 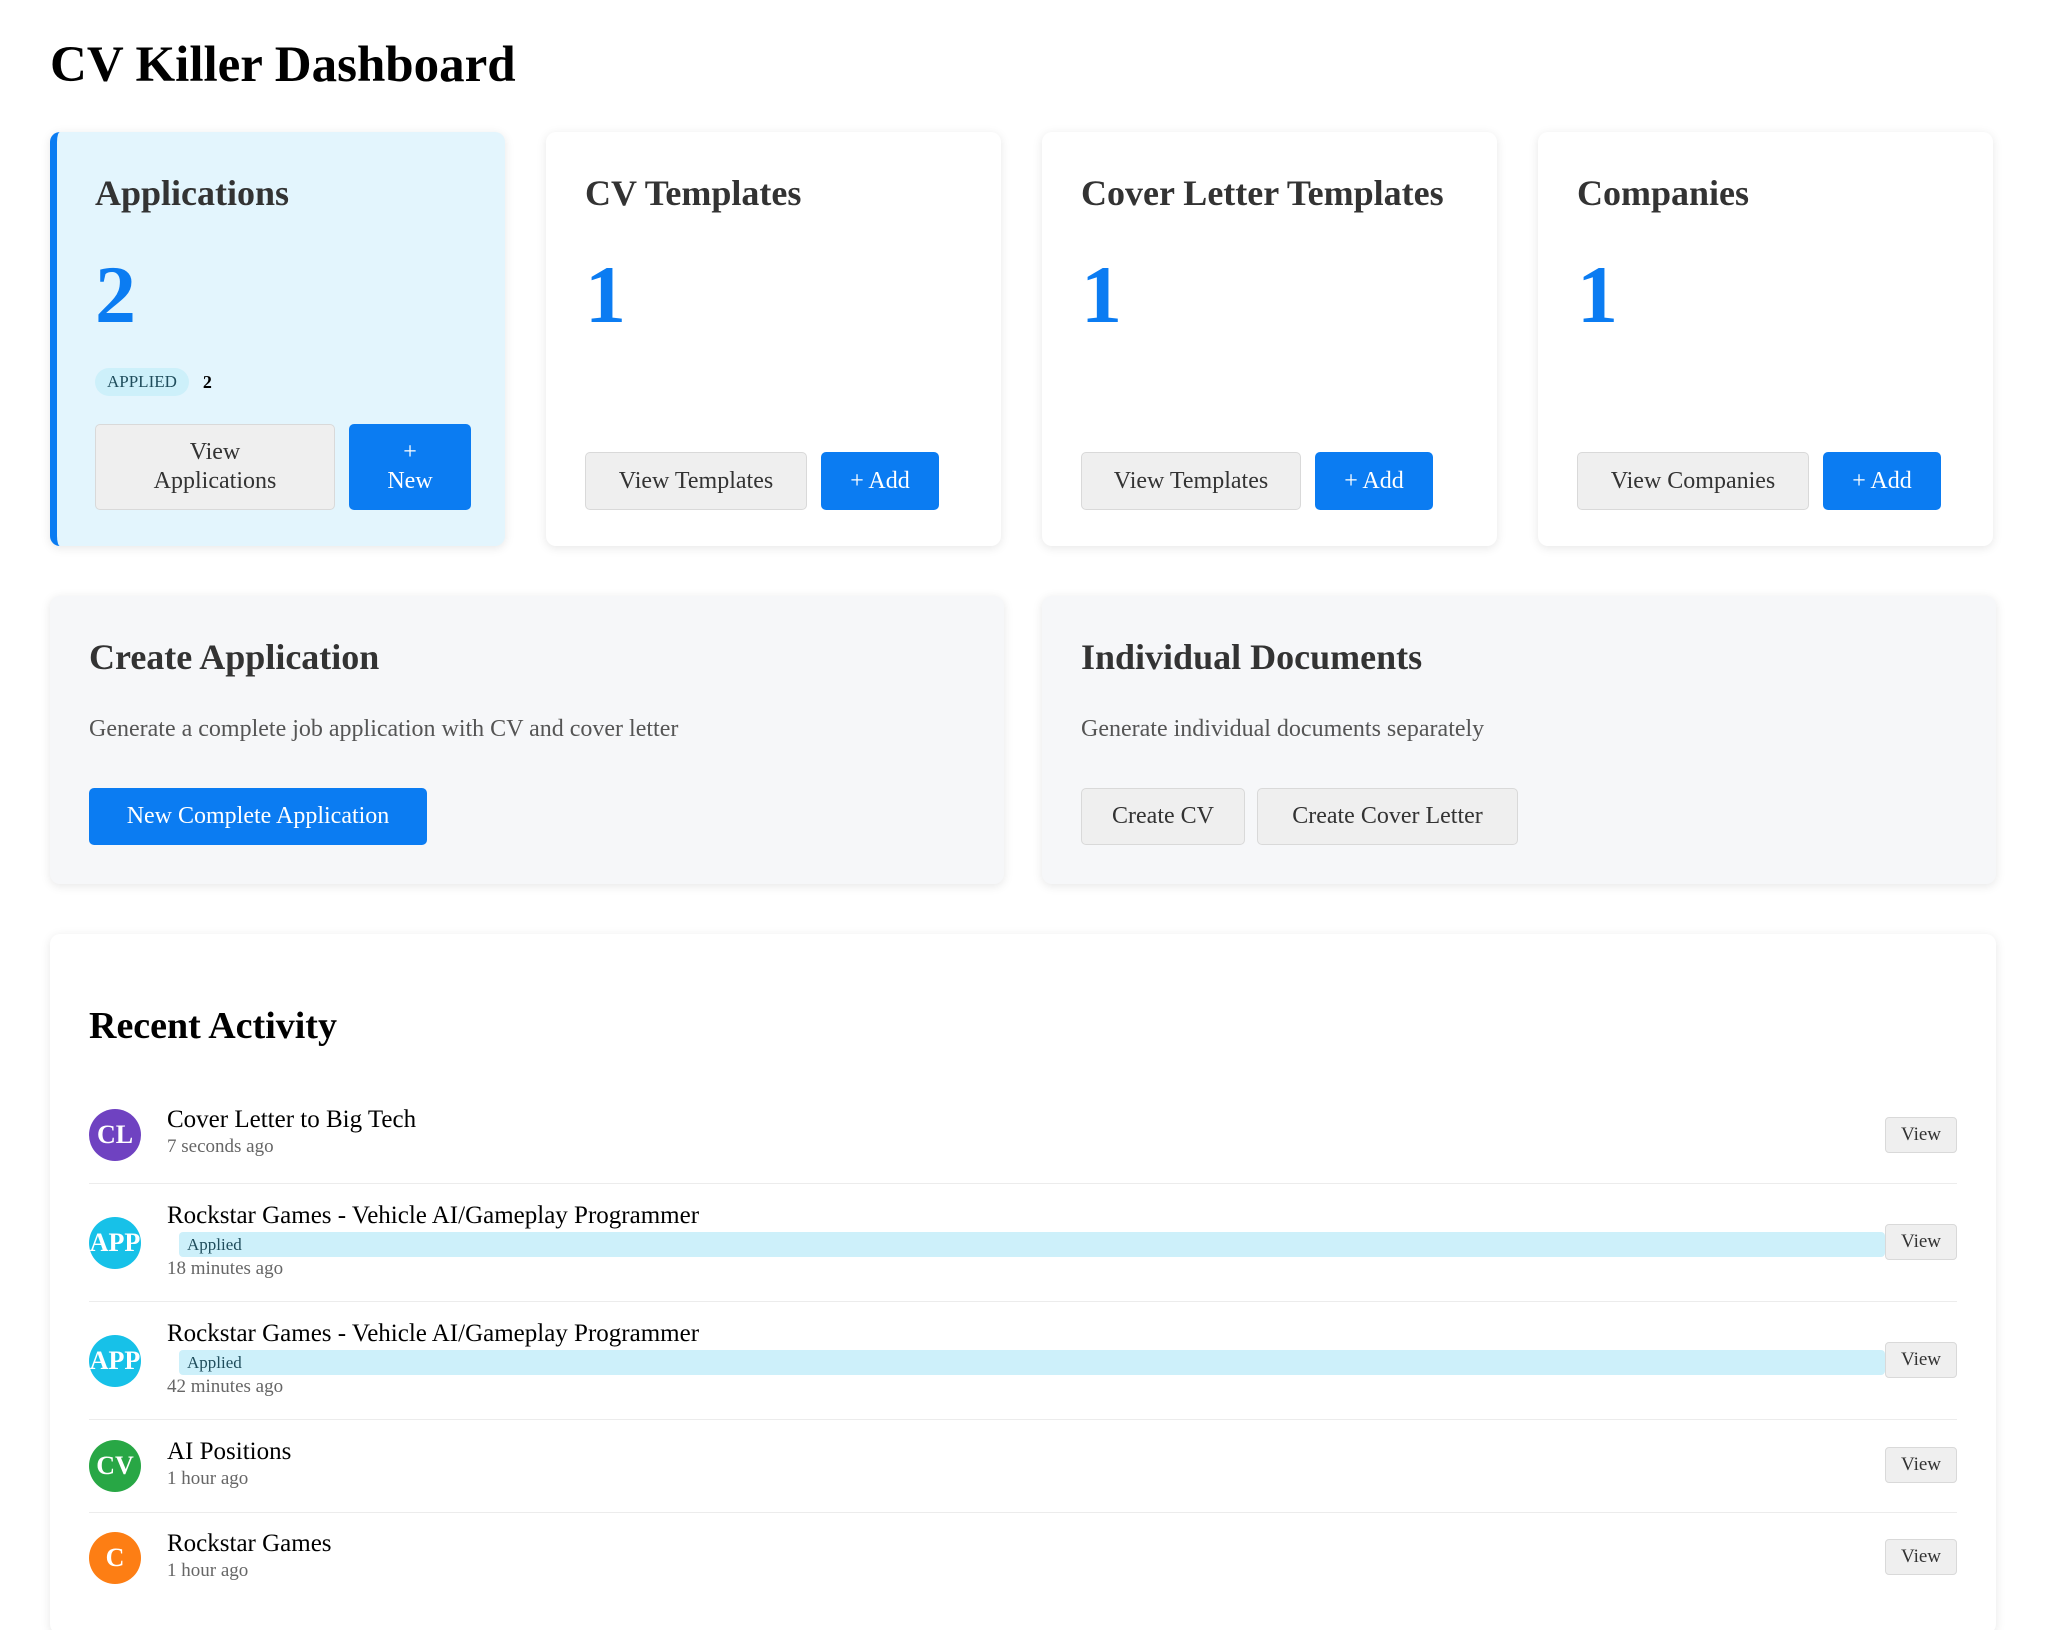 What do you see at coordinates (1252, 657) in the screenshot?
I see `individual-documents-title: Individual Documents` at bounding box center [1252, 657].